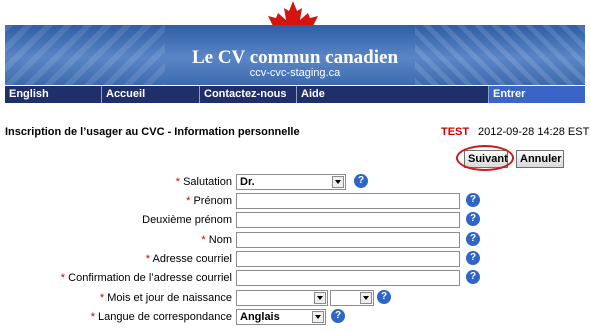 The width and height of the screenshot is (590, 332). I want to click on email-confirm-field, so click(348, 278).